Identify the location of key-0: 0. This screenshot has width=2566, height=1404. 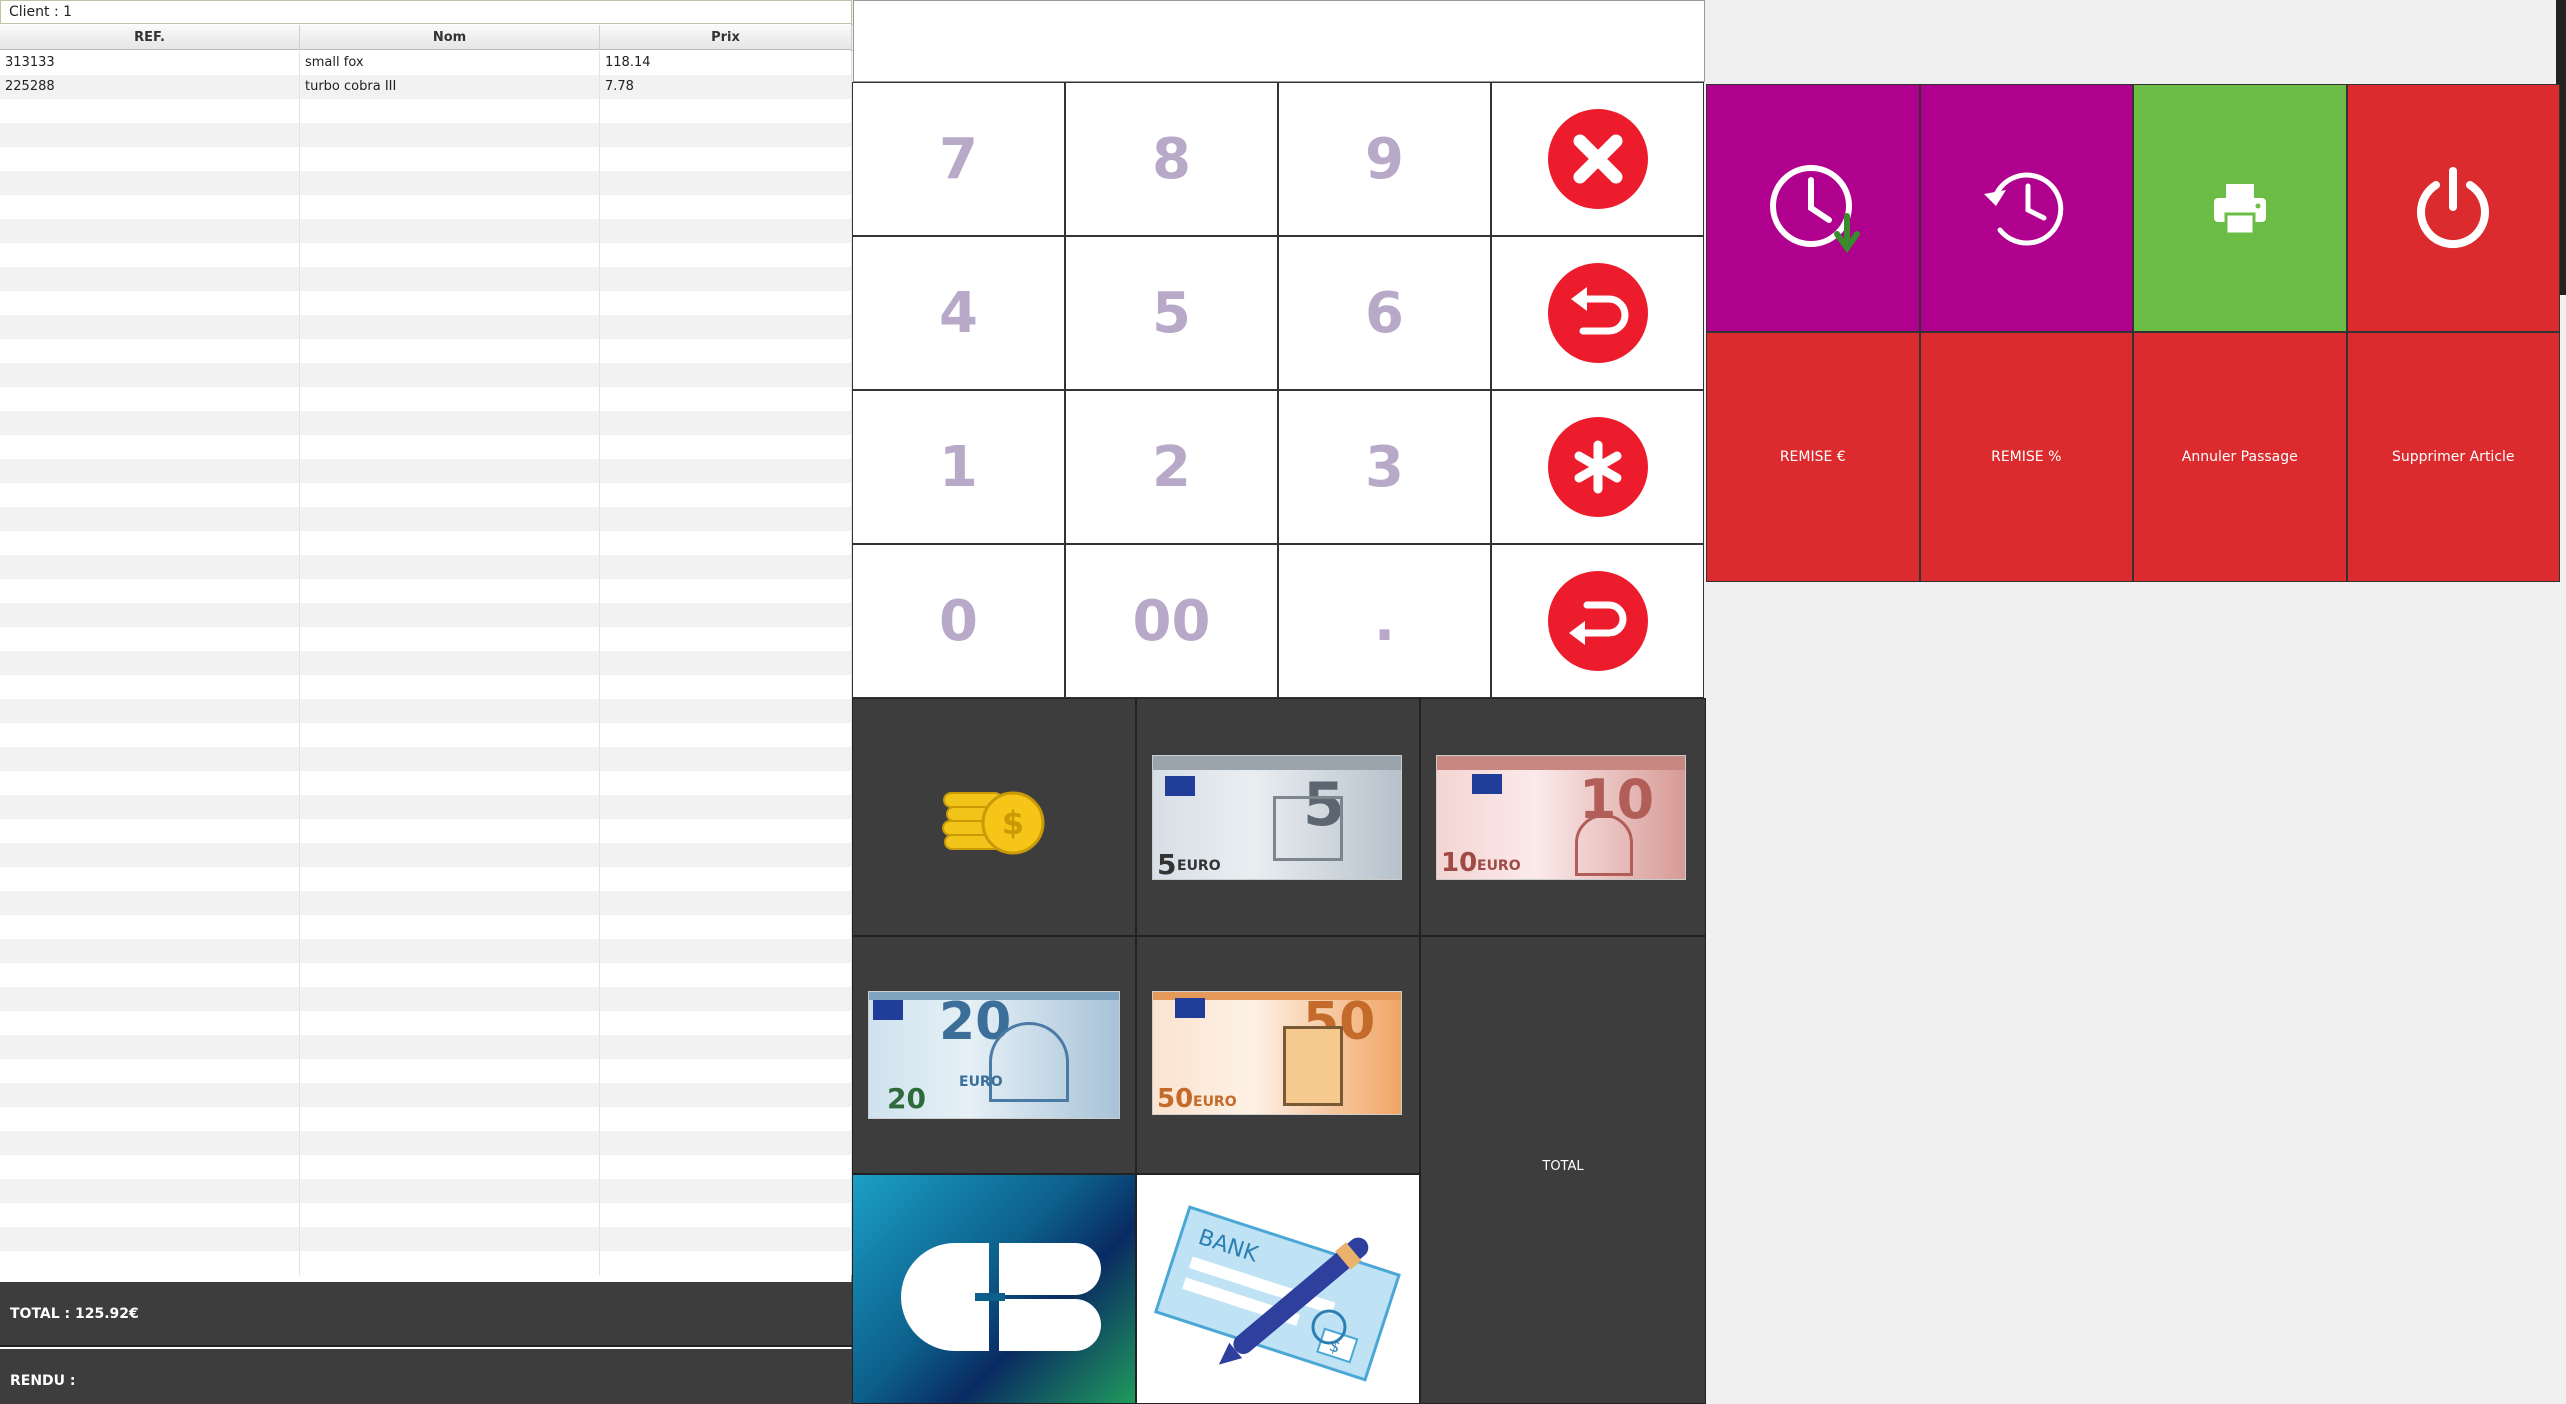
(958, 621).